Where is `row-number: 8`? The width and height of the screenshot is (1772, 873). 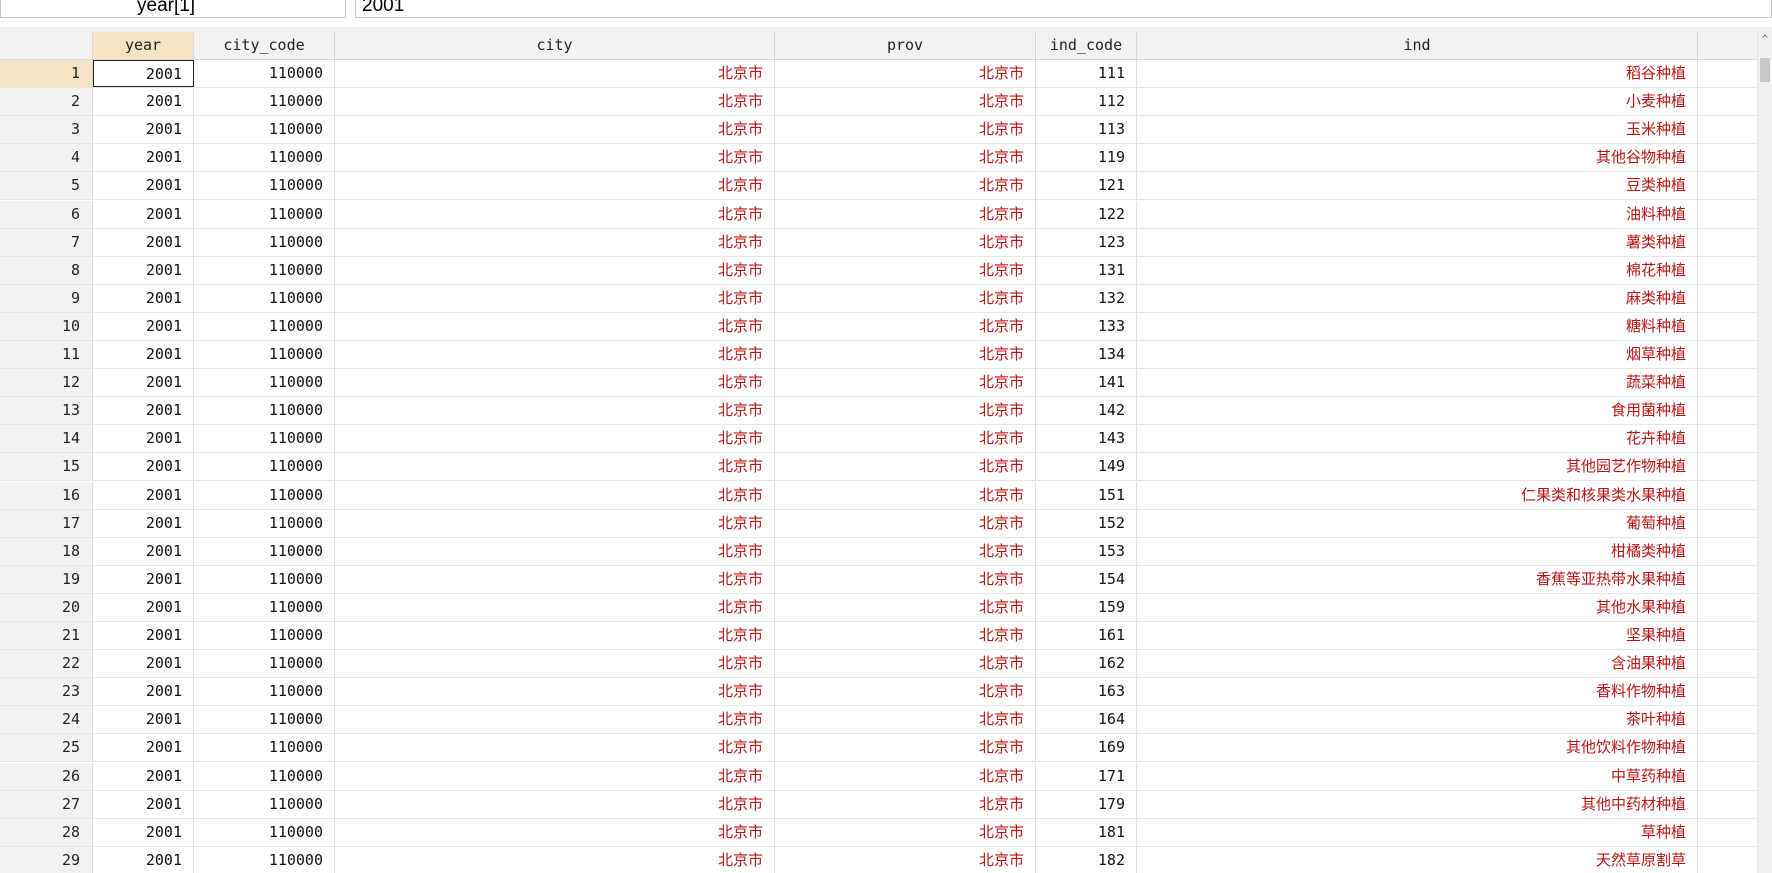 row-number: 8 is located at coordinates (46, 270).